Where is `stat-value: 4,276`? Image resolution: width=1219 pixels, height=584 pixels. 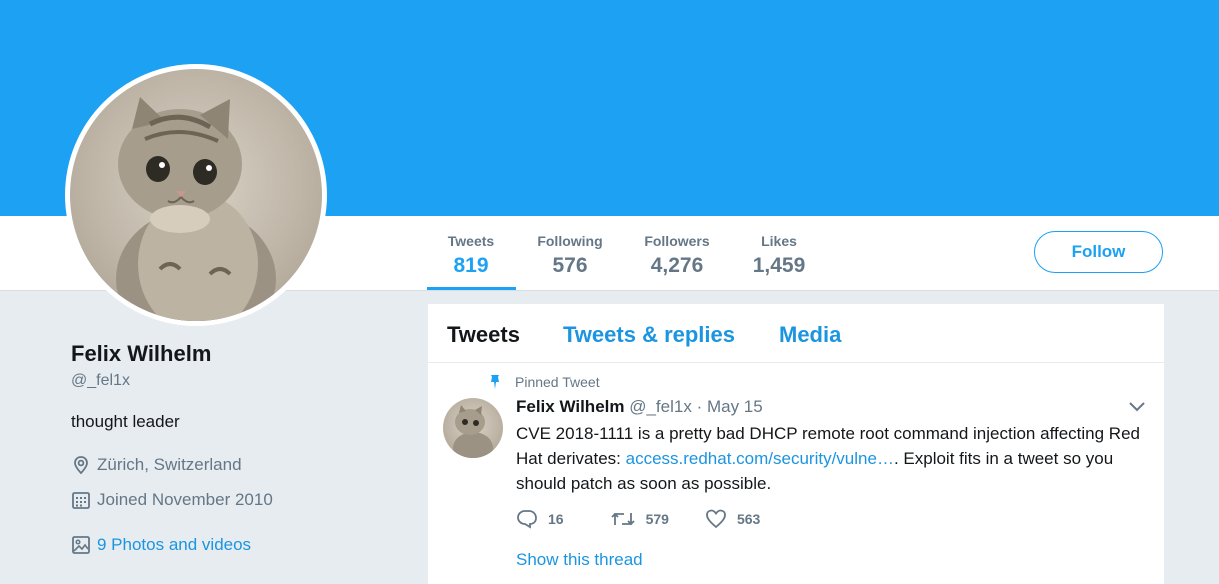
stat-value: 4,276 is located at coordinates (677, 265).